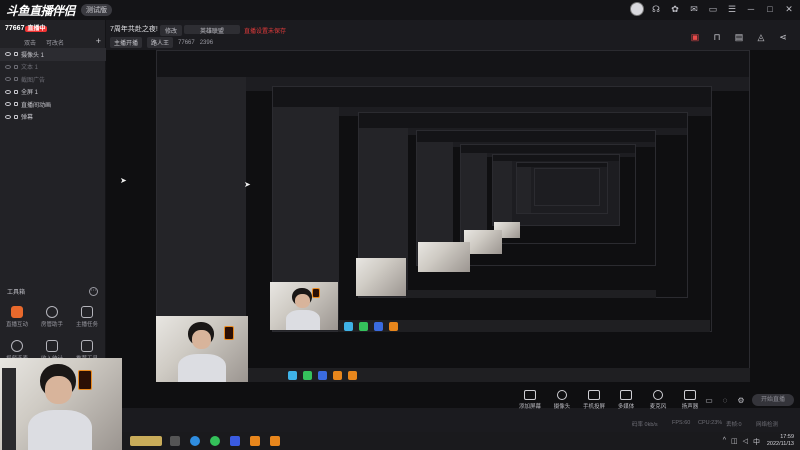 The image size is (800, 450). I want to click on tab-scene-1: 双击, so click(30, 42).